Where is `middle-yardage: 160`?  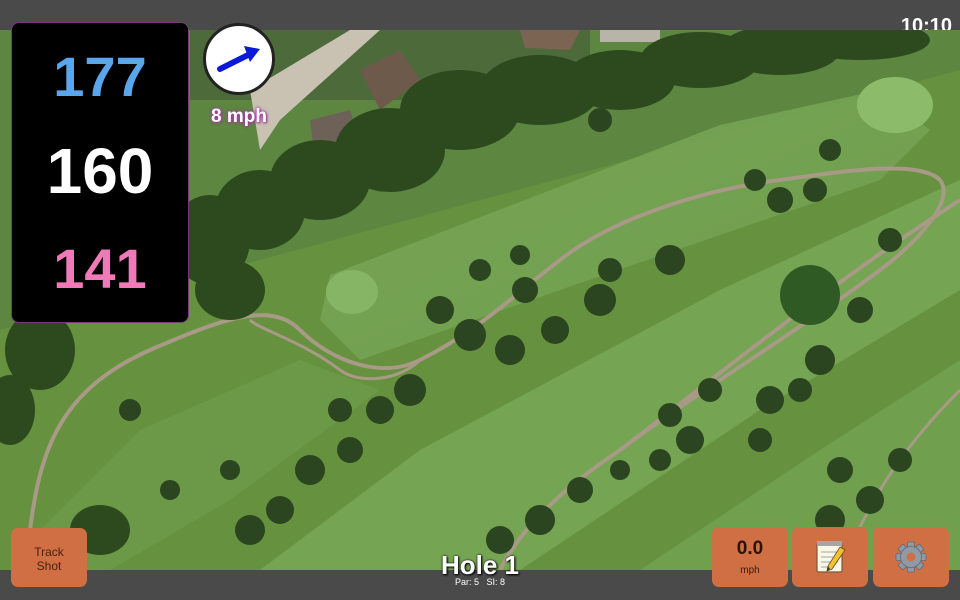 middle-yardage: 160 is located at coordinates (100, 171).